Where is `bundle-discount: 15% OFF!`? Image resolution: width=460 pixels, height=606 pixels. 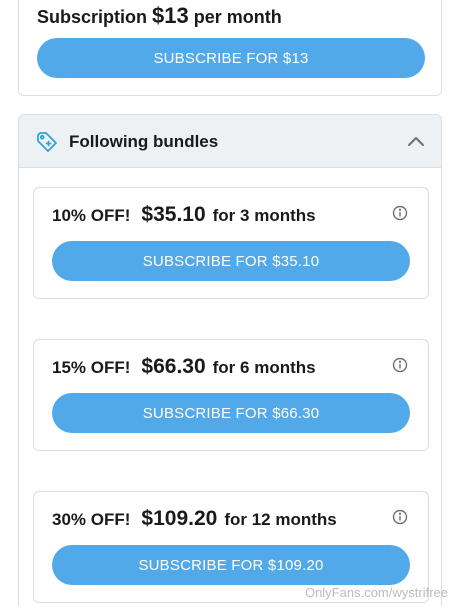 bundle-discount: 15% OFF! is located at coordinates (91, 367).